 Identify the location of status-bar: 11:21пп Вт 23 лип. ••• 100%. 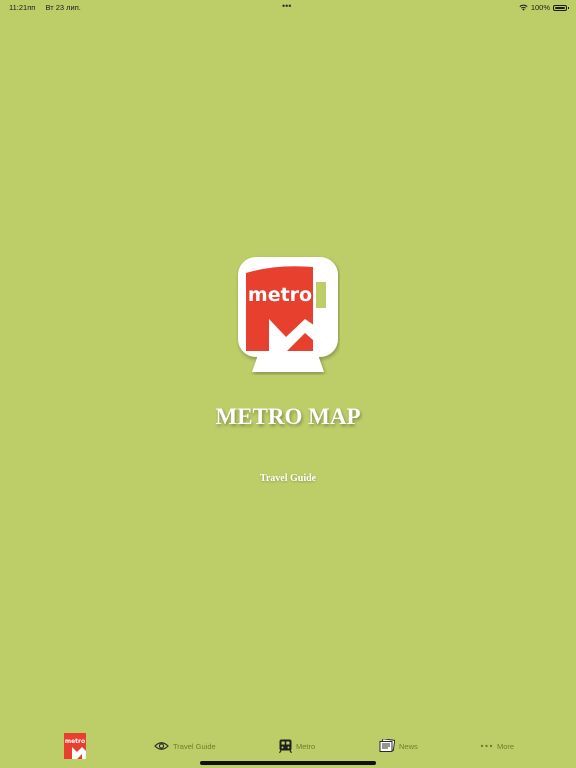
(288, 7).